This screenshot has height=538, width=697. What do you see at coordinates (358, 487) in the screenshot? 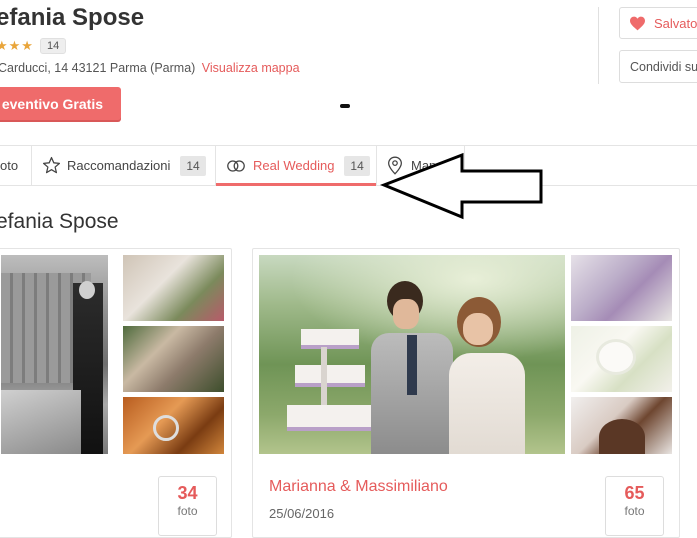
I see `couple-name-link: Marianna & Massimiliano` at bounding box center [358, 487].